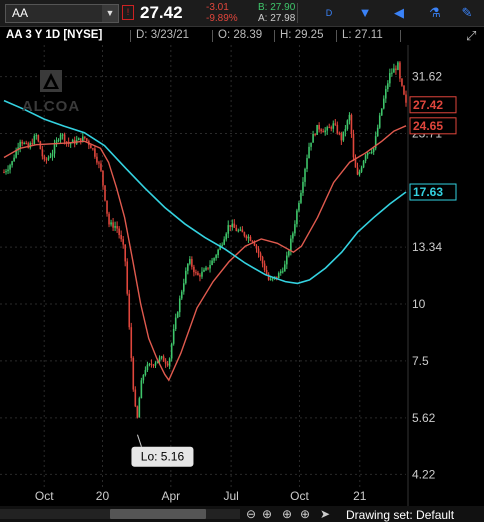 The image size is (484, 522). I want to click on alert-icon: !, so click(128, 12).